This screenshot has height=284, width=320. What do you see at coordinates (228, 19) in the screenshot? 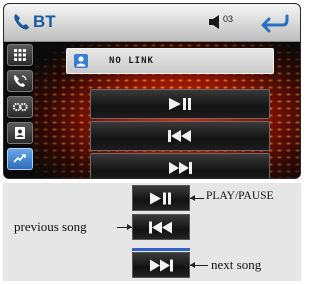
I see `volume-level: 03` at bounding box center [228, 19].